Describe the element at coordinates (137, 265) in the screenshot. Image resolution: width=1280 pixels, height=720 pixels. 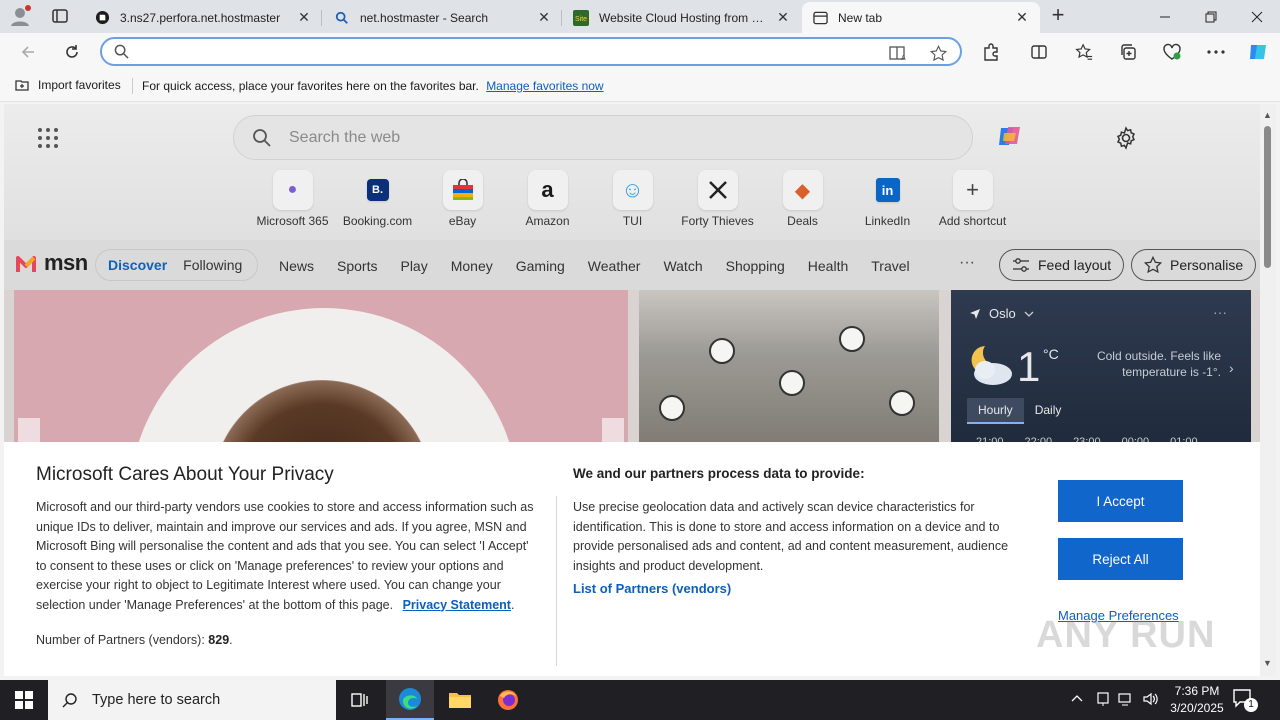
I see `tab-discover: Discover` at that location.